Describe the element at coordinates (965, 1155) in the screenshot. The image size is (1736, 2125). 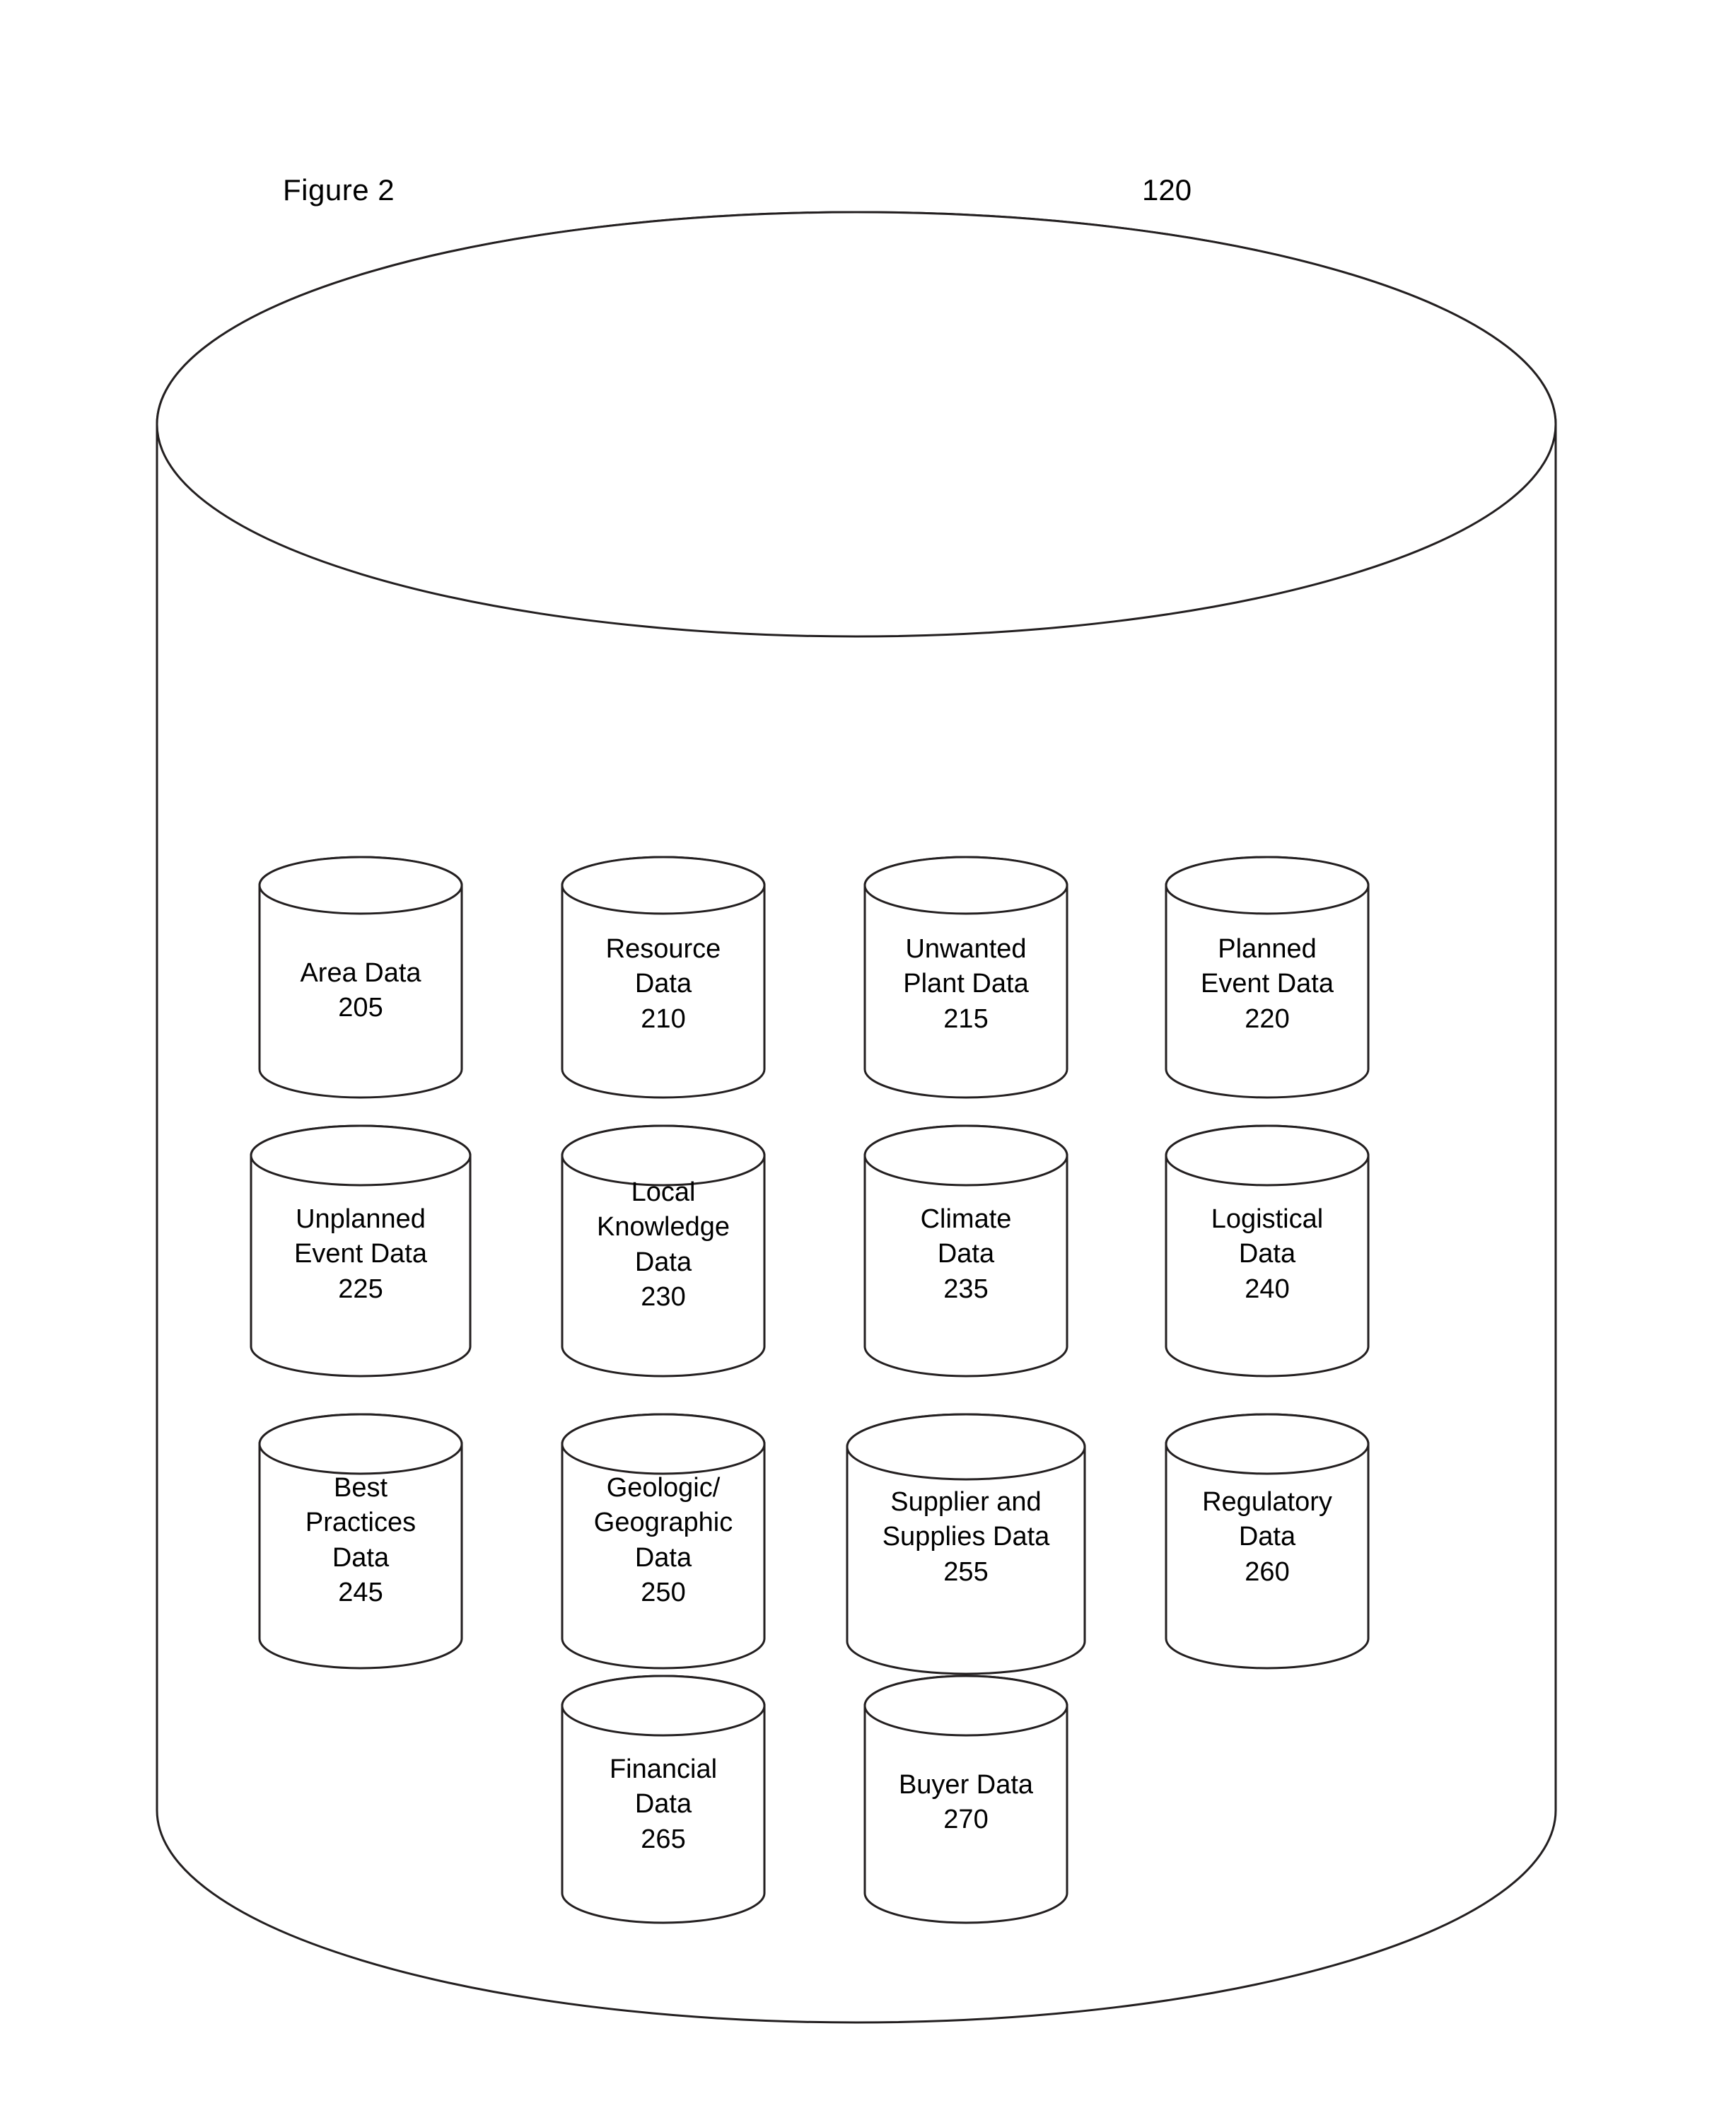
I see `climate-data-store-cylinder-top-ellipse` at that location.